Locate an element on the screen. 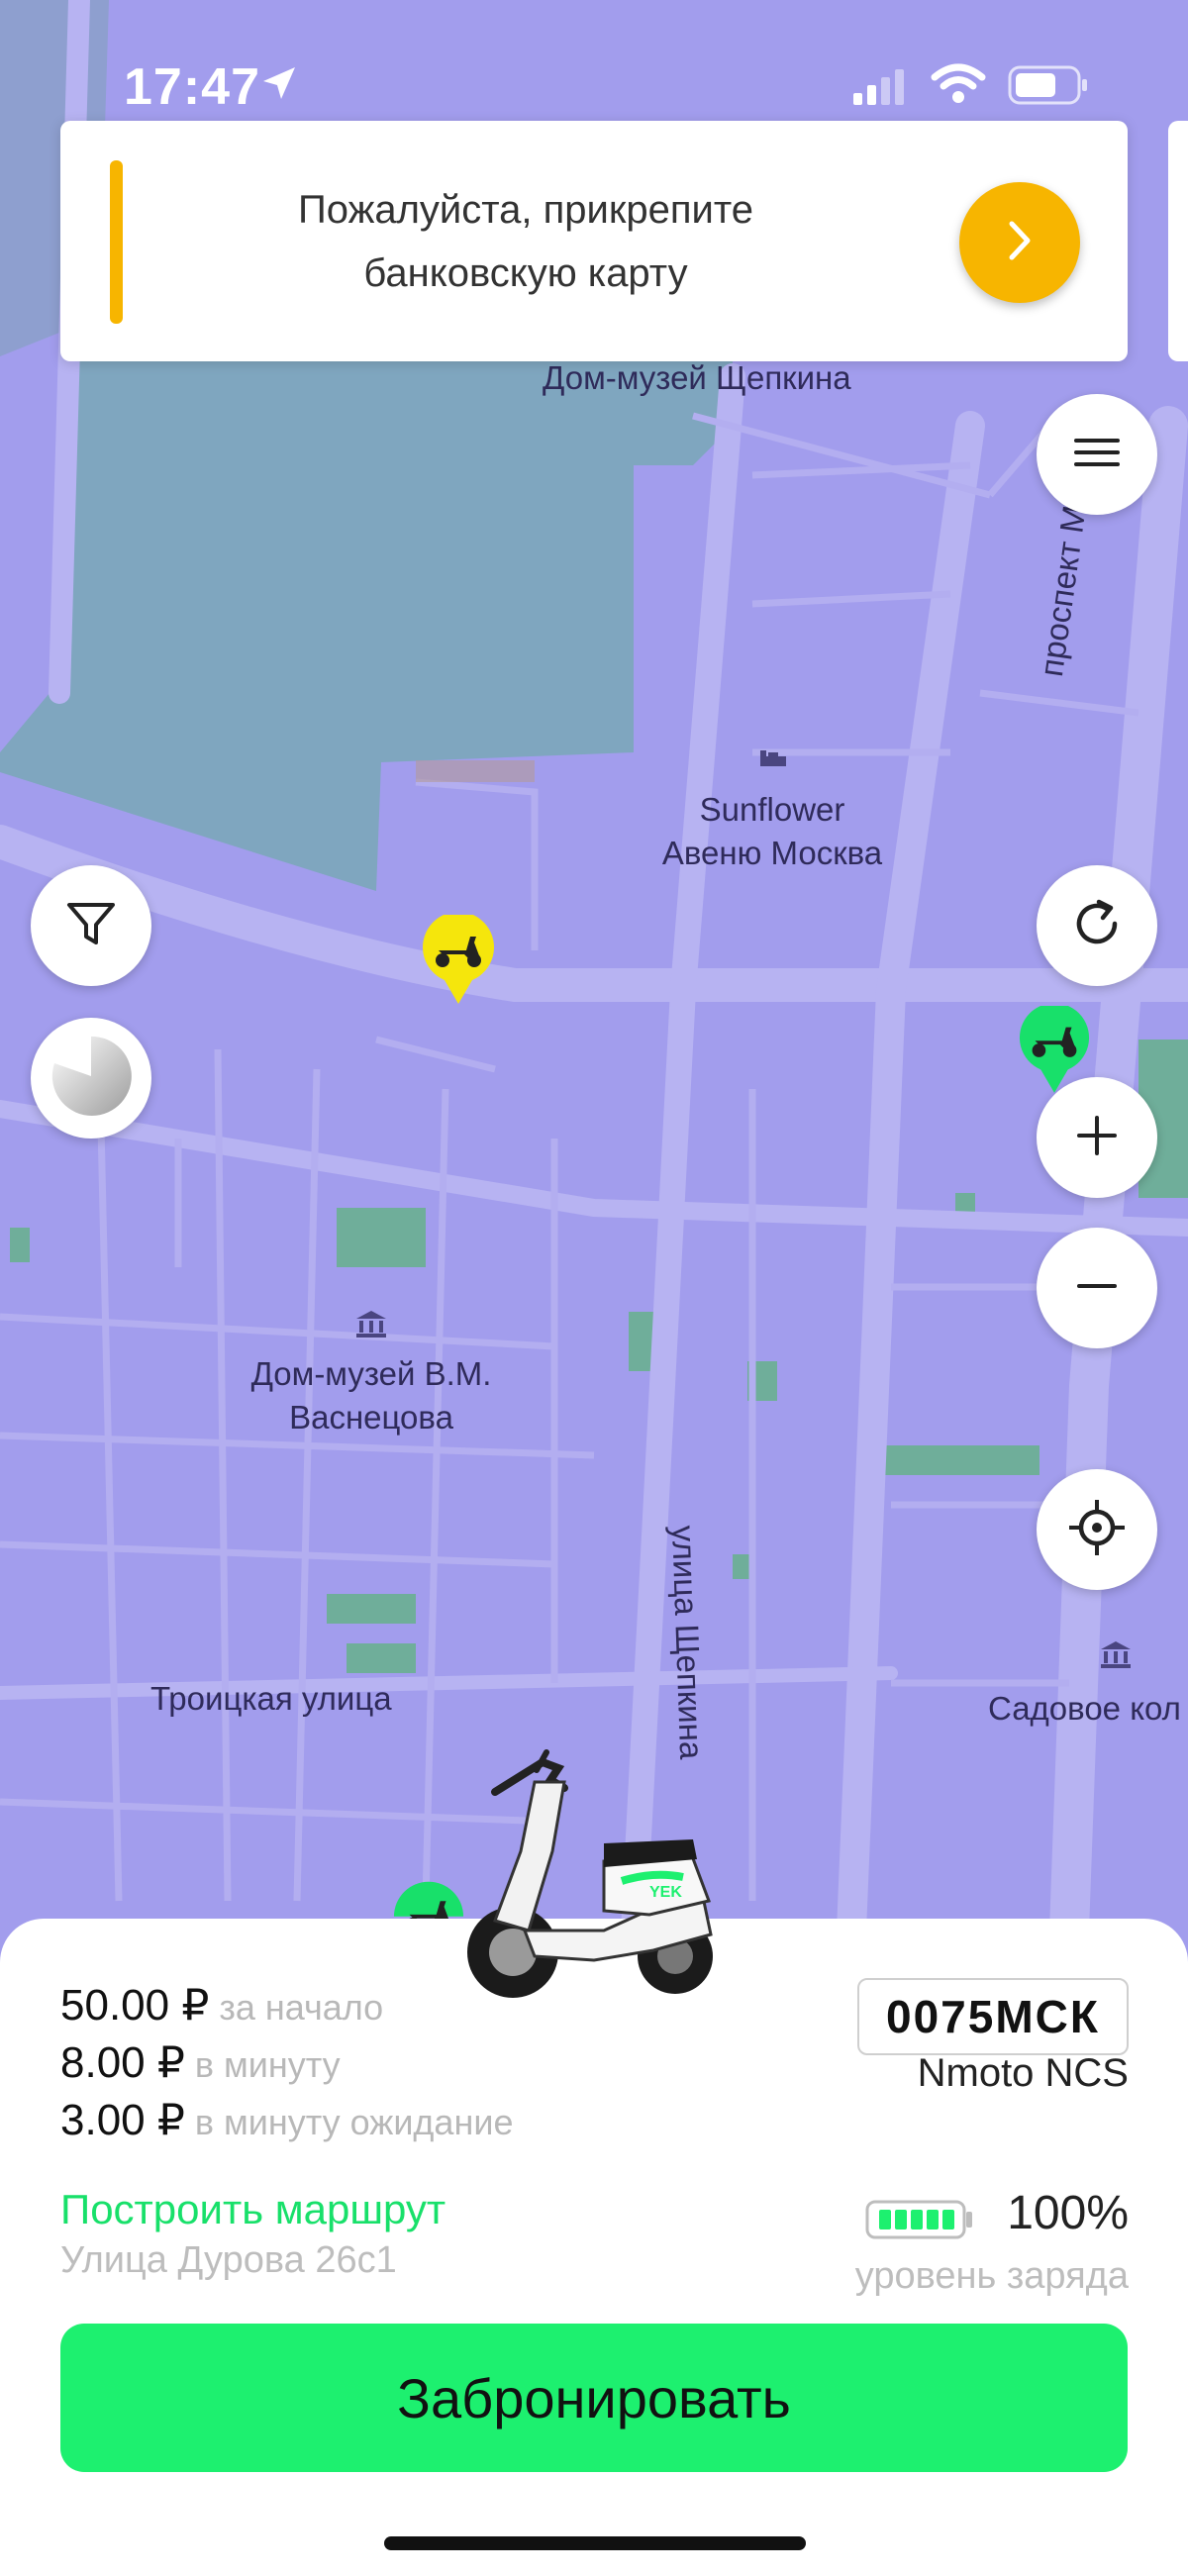  scooter-image: YEK is located at coordinates (594, 1869).